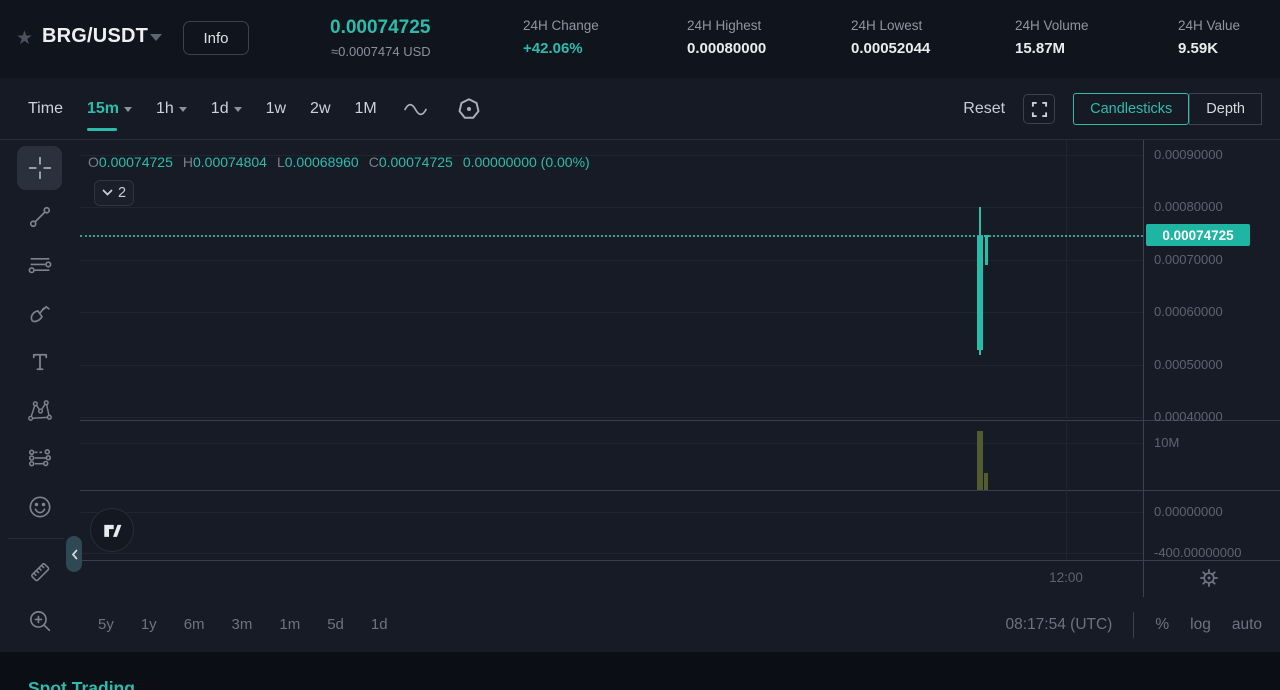  Describe the element at coordinates (219, 108) in the screenshot. I see `interval-label: 1d` at that location.